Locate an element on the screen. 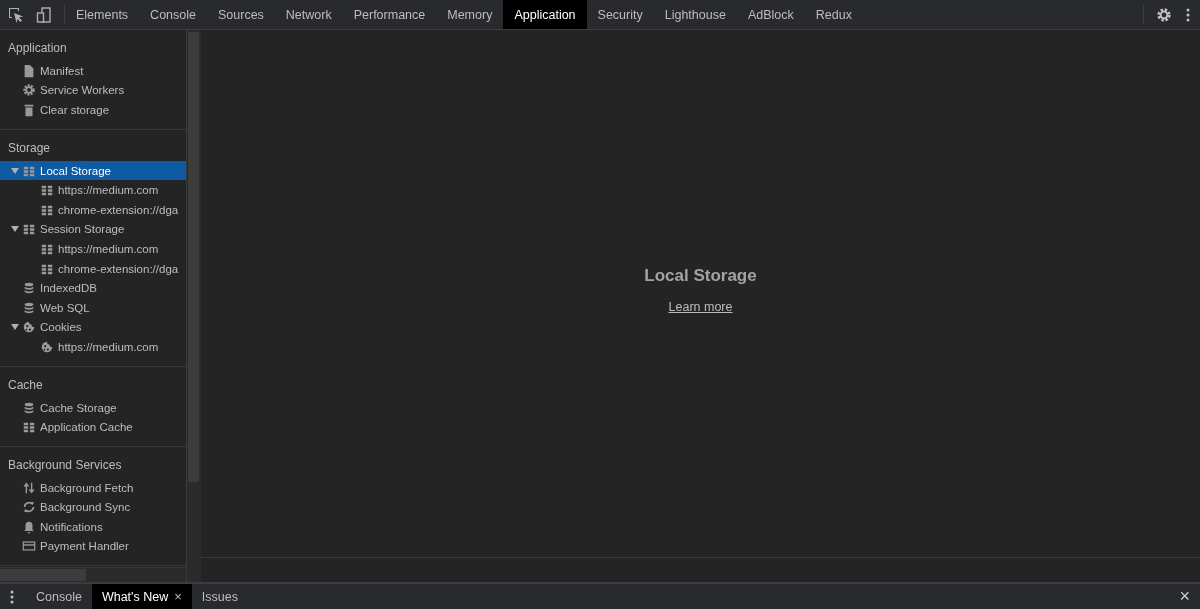  tree-item: Notifications is located at coordinates (93, 527).